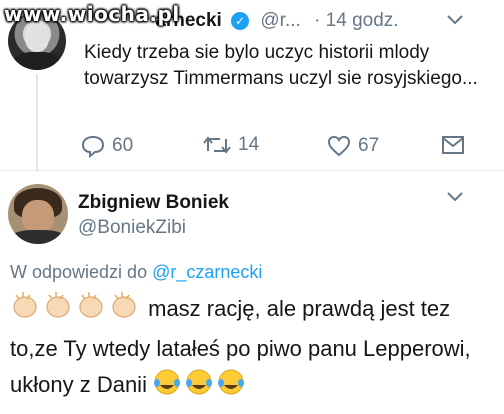 The height and width of the screenshot is (414, 504). What do you see at coordinates (153, 203) in the screenshot?
I see `tweet2-author-name: Zbigniew Boniek` at bounding box center [153, 203].